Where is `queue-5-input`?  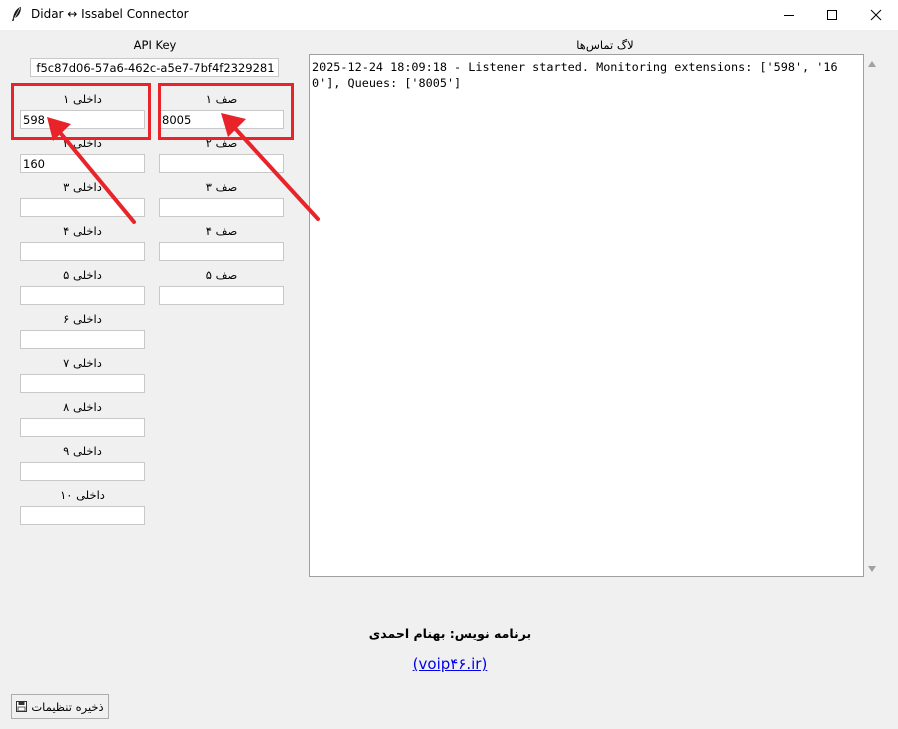
queue-5-input is located at coordinates (221, 295).